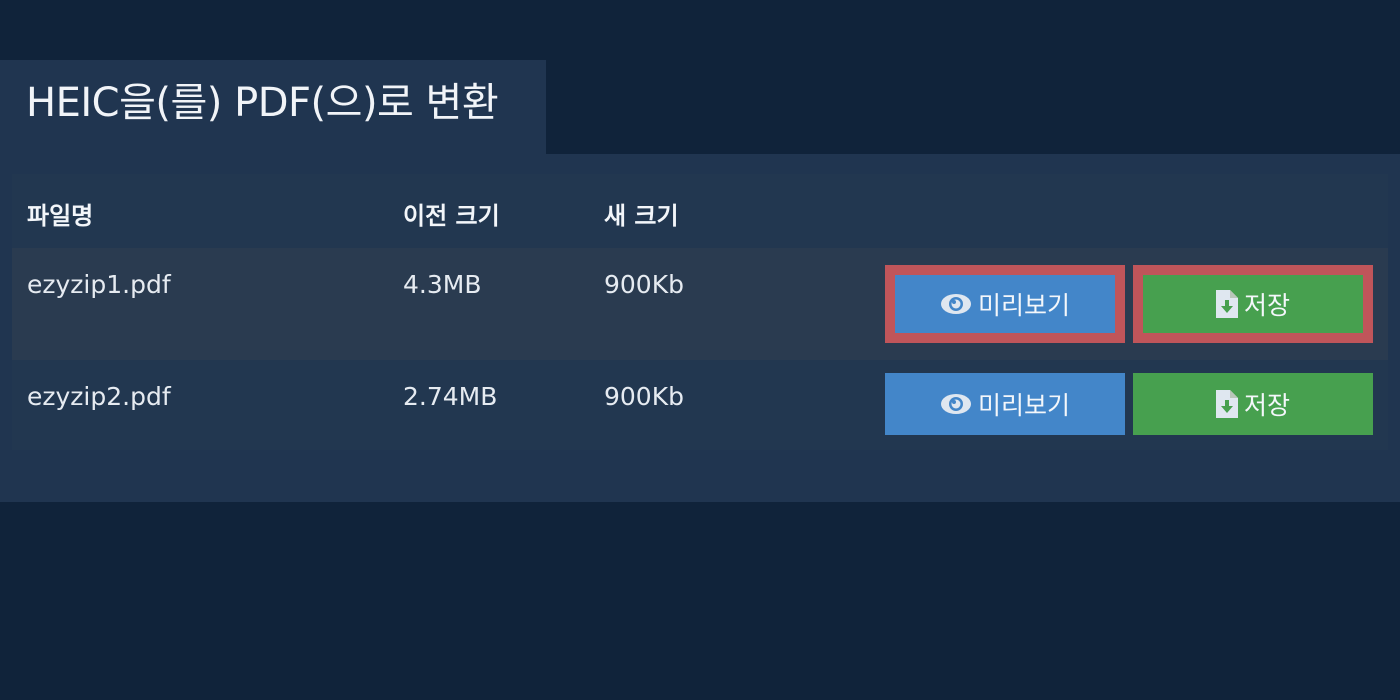 This screenshot has height=700, width=1400. I want to click on filename-cell: ezyzip1.pdf, so click(99, 284).